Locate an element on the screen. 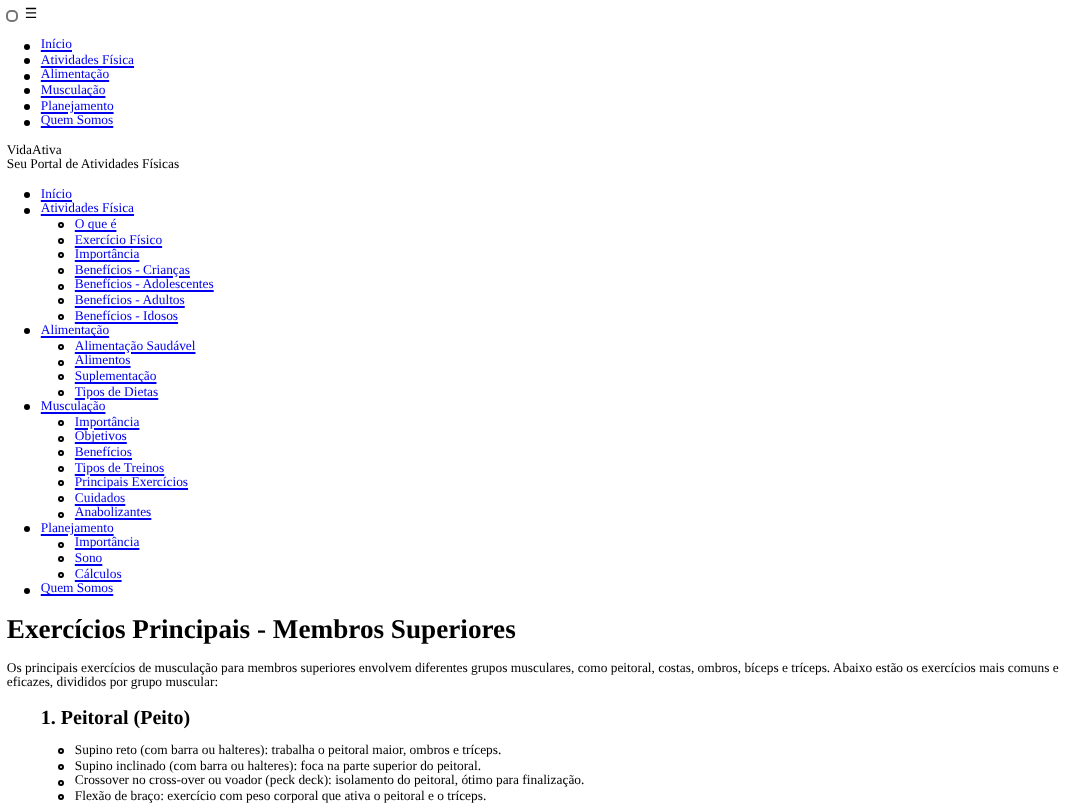 Image resolution: width=1080 pixels, height=810 pixels. menu-checkbox is located at coordinates (12, 15).